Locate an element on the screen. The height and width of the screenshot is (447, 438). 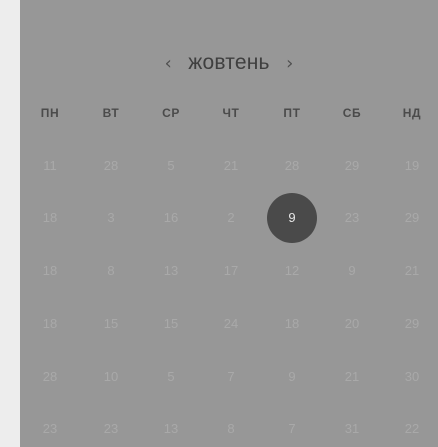
day-cell: 31 is located at coordinates (352, 425).